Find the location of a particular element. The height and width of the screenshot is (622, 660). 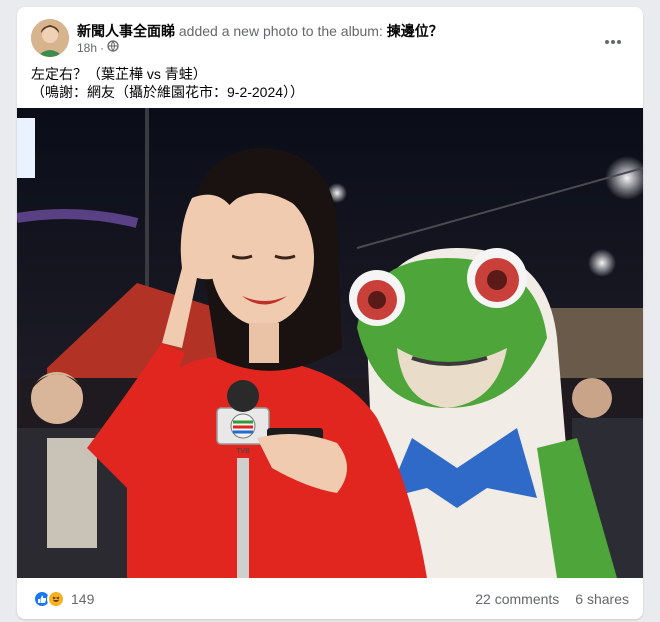

more-options-button is located at coordinates (613, 41).